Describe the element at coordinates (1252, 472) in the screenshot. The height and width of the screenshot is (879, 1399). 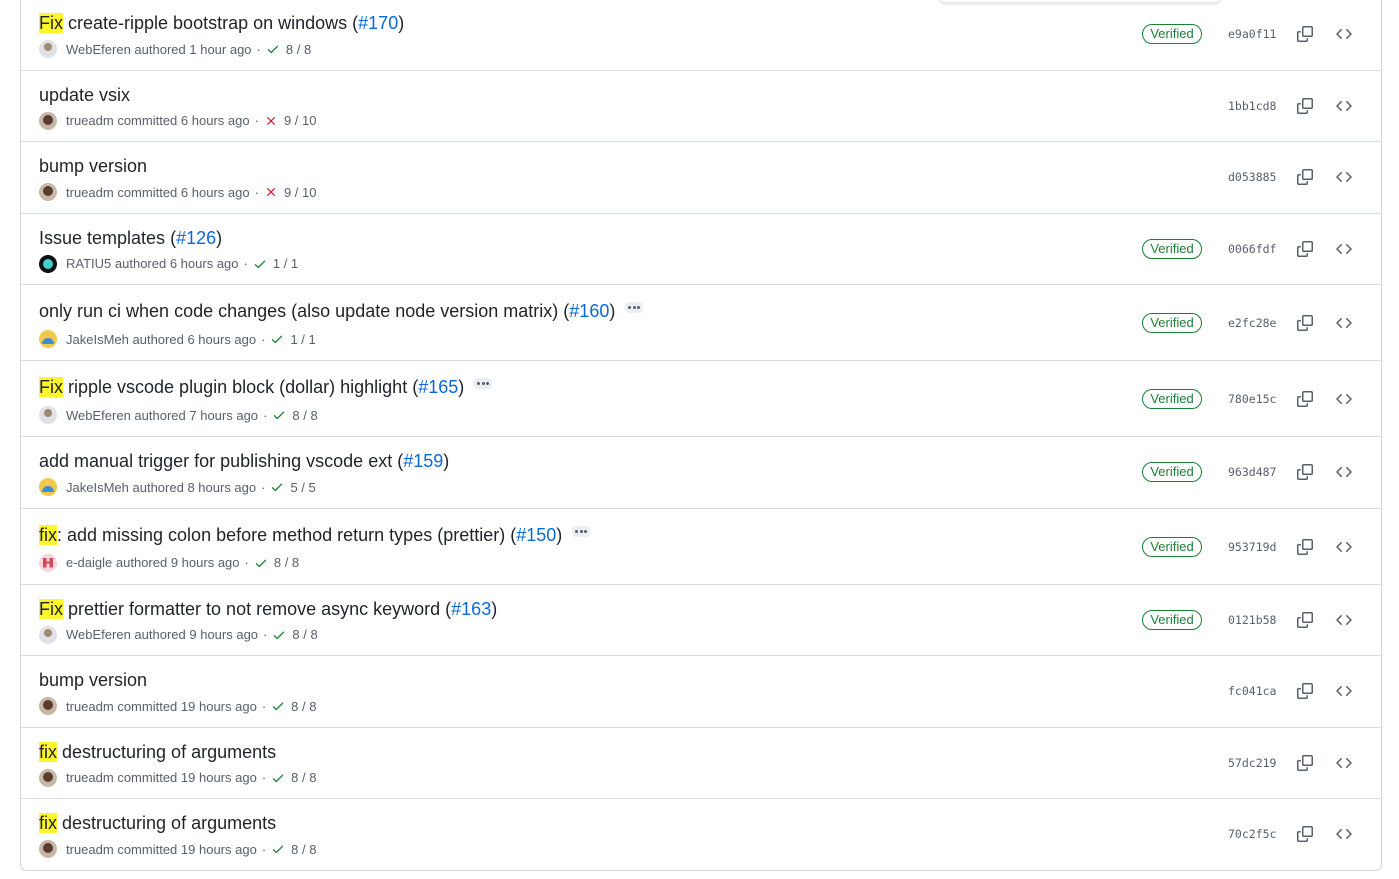
I see `commit-sha-link: 963d487` at that location.